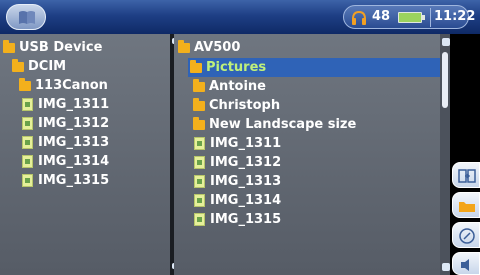  I want to click on item-label: Antoine, so click(237, 86).